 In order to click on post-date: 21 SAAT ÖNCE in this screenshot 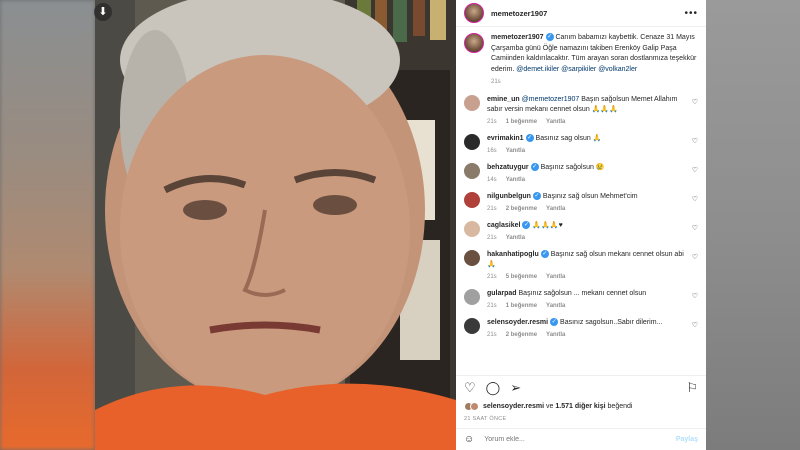, I will do `click(485, 419)`.